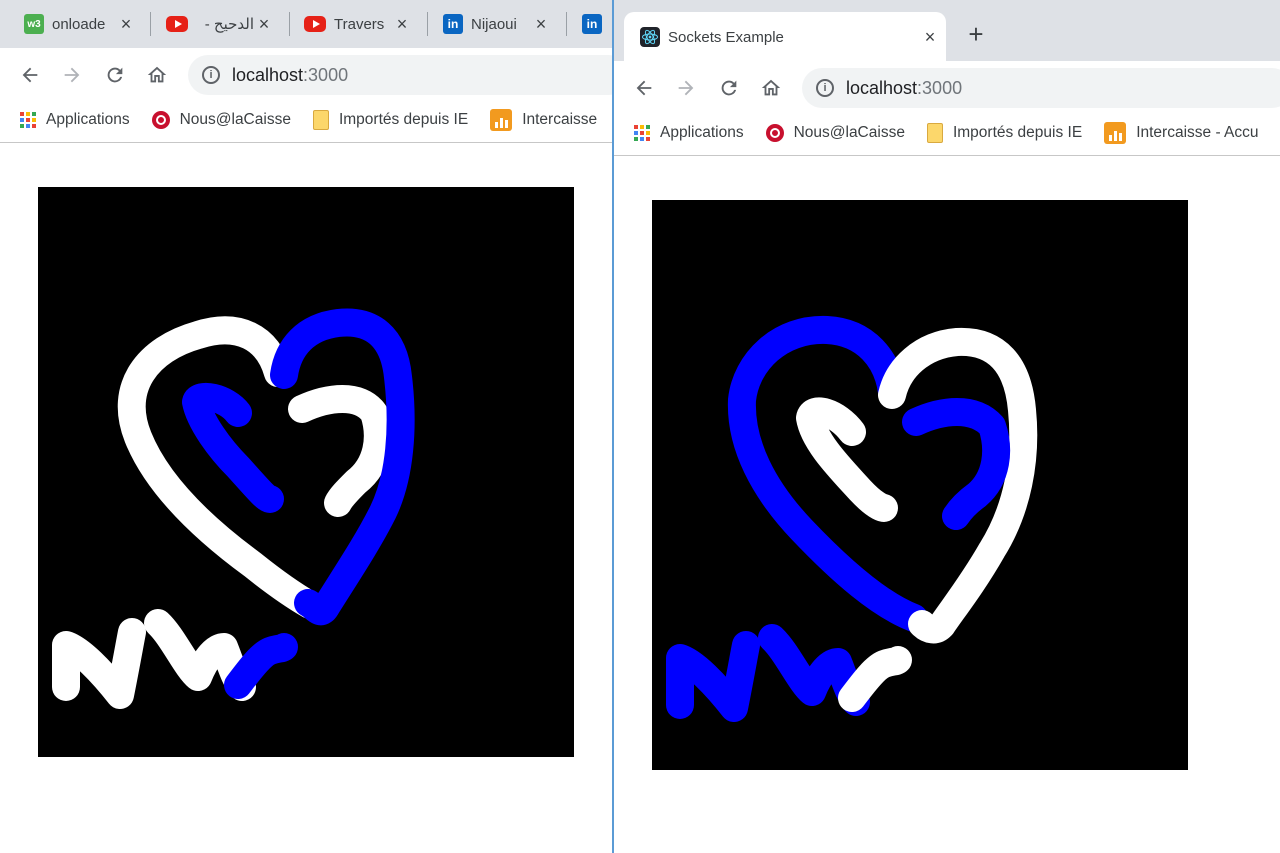  What do you see at coordinates (947, 30) in the screenshot?
I see `right-tab-strip: Sockets Example × +` at bounding box center [947, 30].